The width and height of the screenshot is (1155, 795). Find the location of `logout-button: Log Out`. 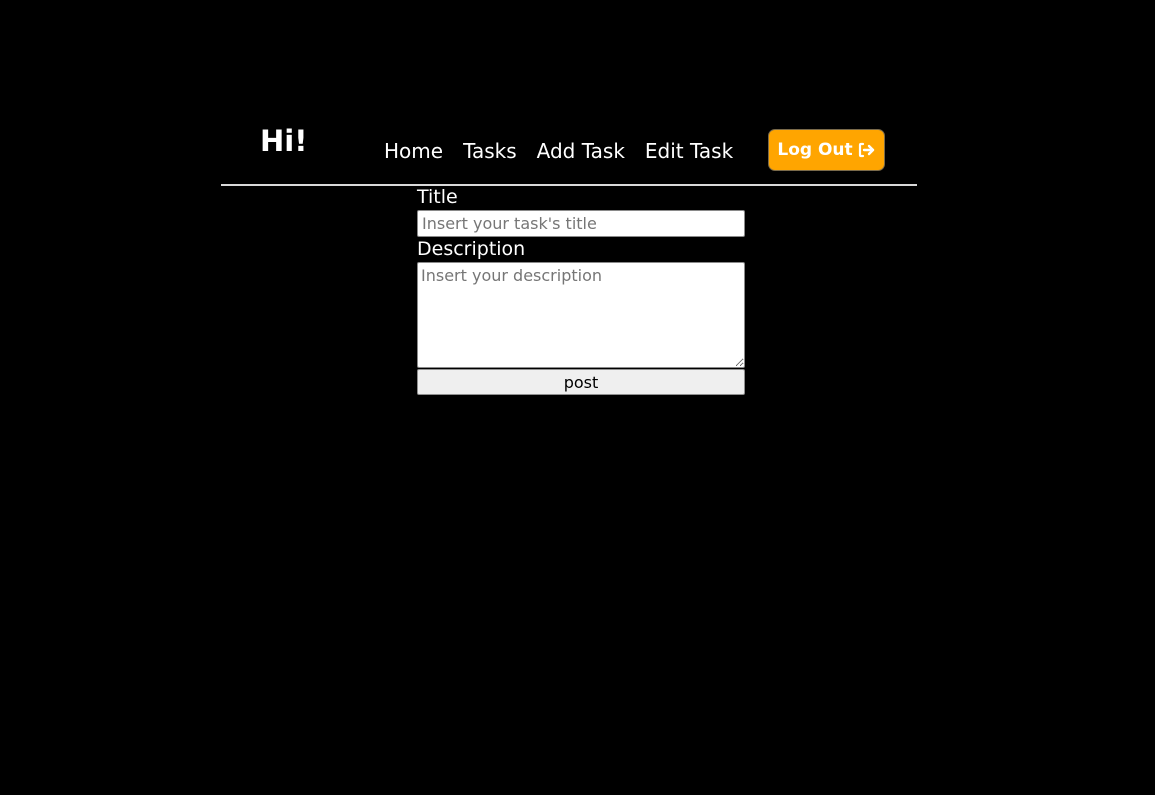

logout-button: Log Out is located at coordinates (826, 150).